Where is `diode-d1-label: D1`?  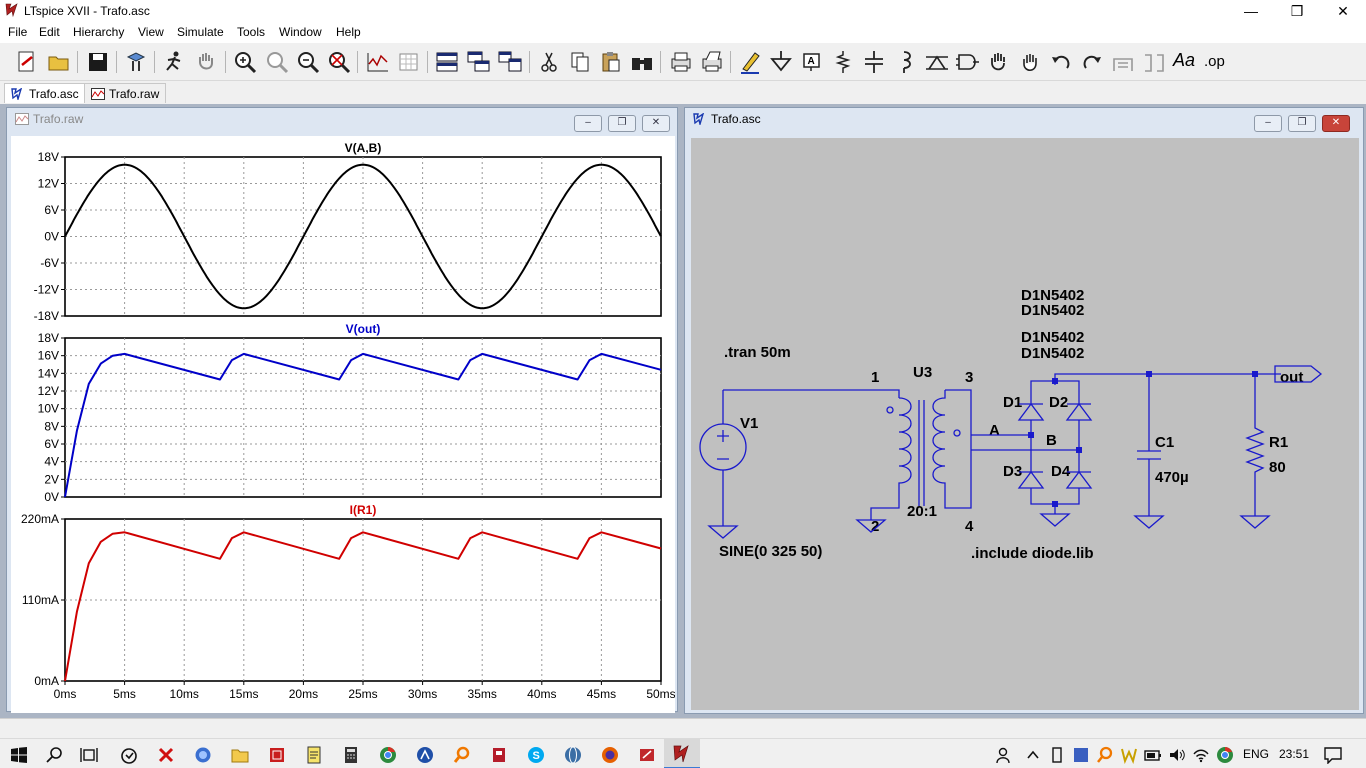
diode-d1-label: D1 is located at coordinates (1012, 402).